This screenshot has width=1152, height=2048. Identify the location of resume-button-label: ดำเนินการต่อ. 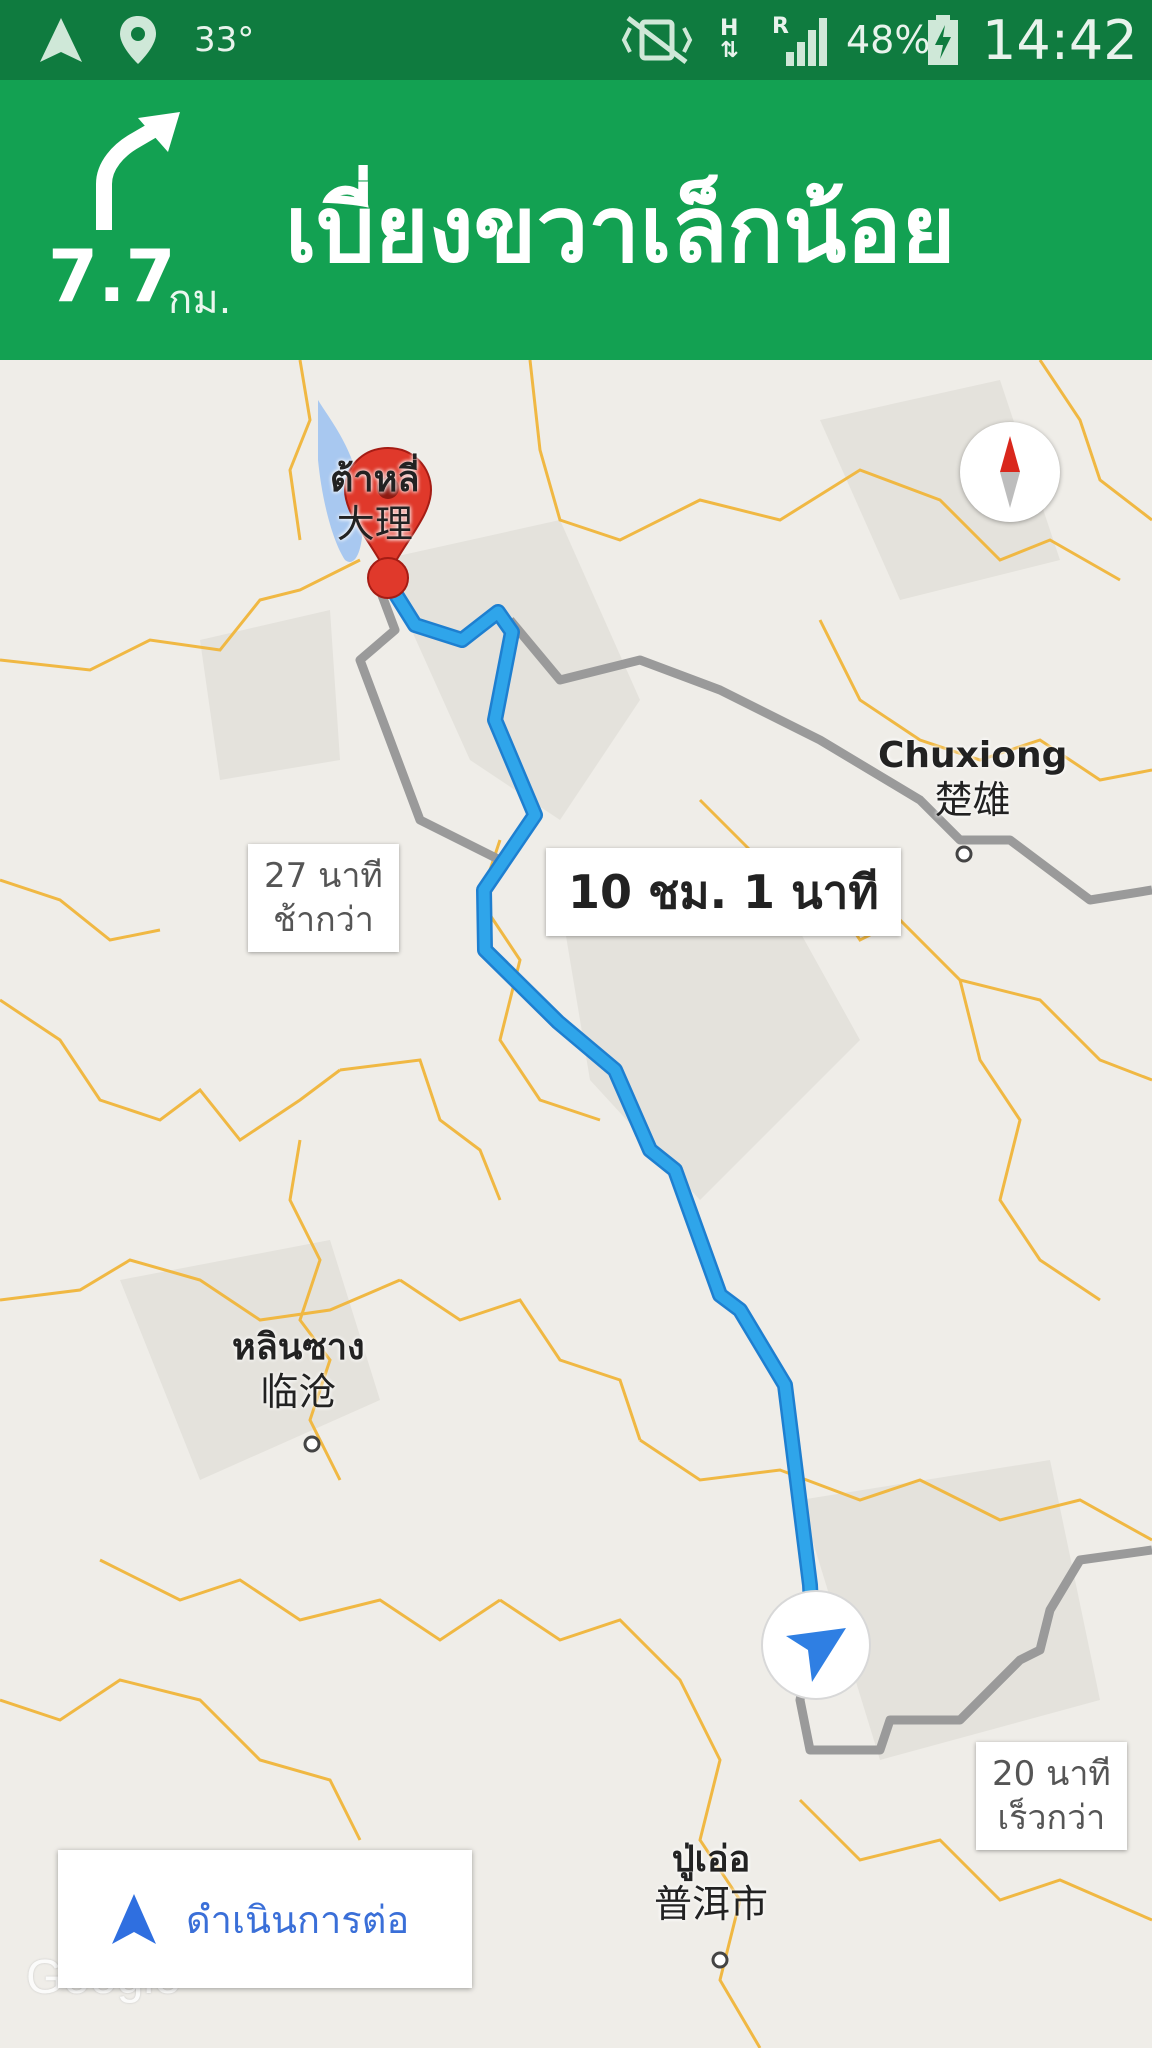
(298, 1919).